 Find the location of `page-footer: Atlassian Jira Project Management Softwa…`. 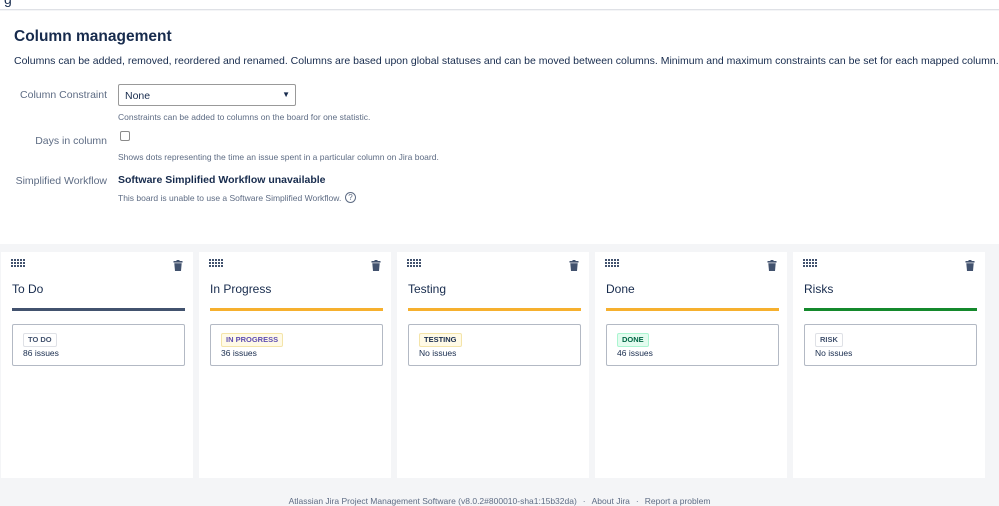

page-footer: Atlassian Jira Project Management Softwa… is located at coordinates (499, 492).